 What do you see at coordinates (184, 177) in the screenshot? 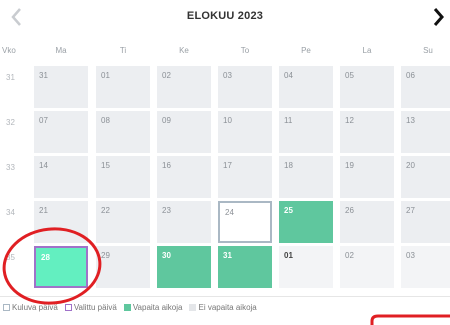
I see `calendar-day: 16` at bounding box center [184, 177].